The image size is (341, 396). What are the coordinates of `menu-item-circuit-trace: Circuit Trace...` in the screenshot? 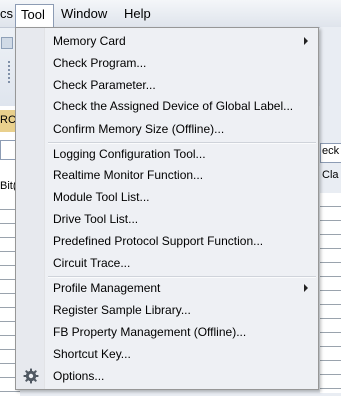 It's located at (167, 263).